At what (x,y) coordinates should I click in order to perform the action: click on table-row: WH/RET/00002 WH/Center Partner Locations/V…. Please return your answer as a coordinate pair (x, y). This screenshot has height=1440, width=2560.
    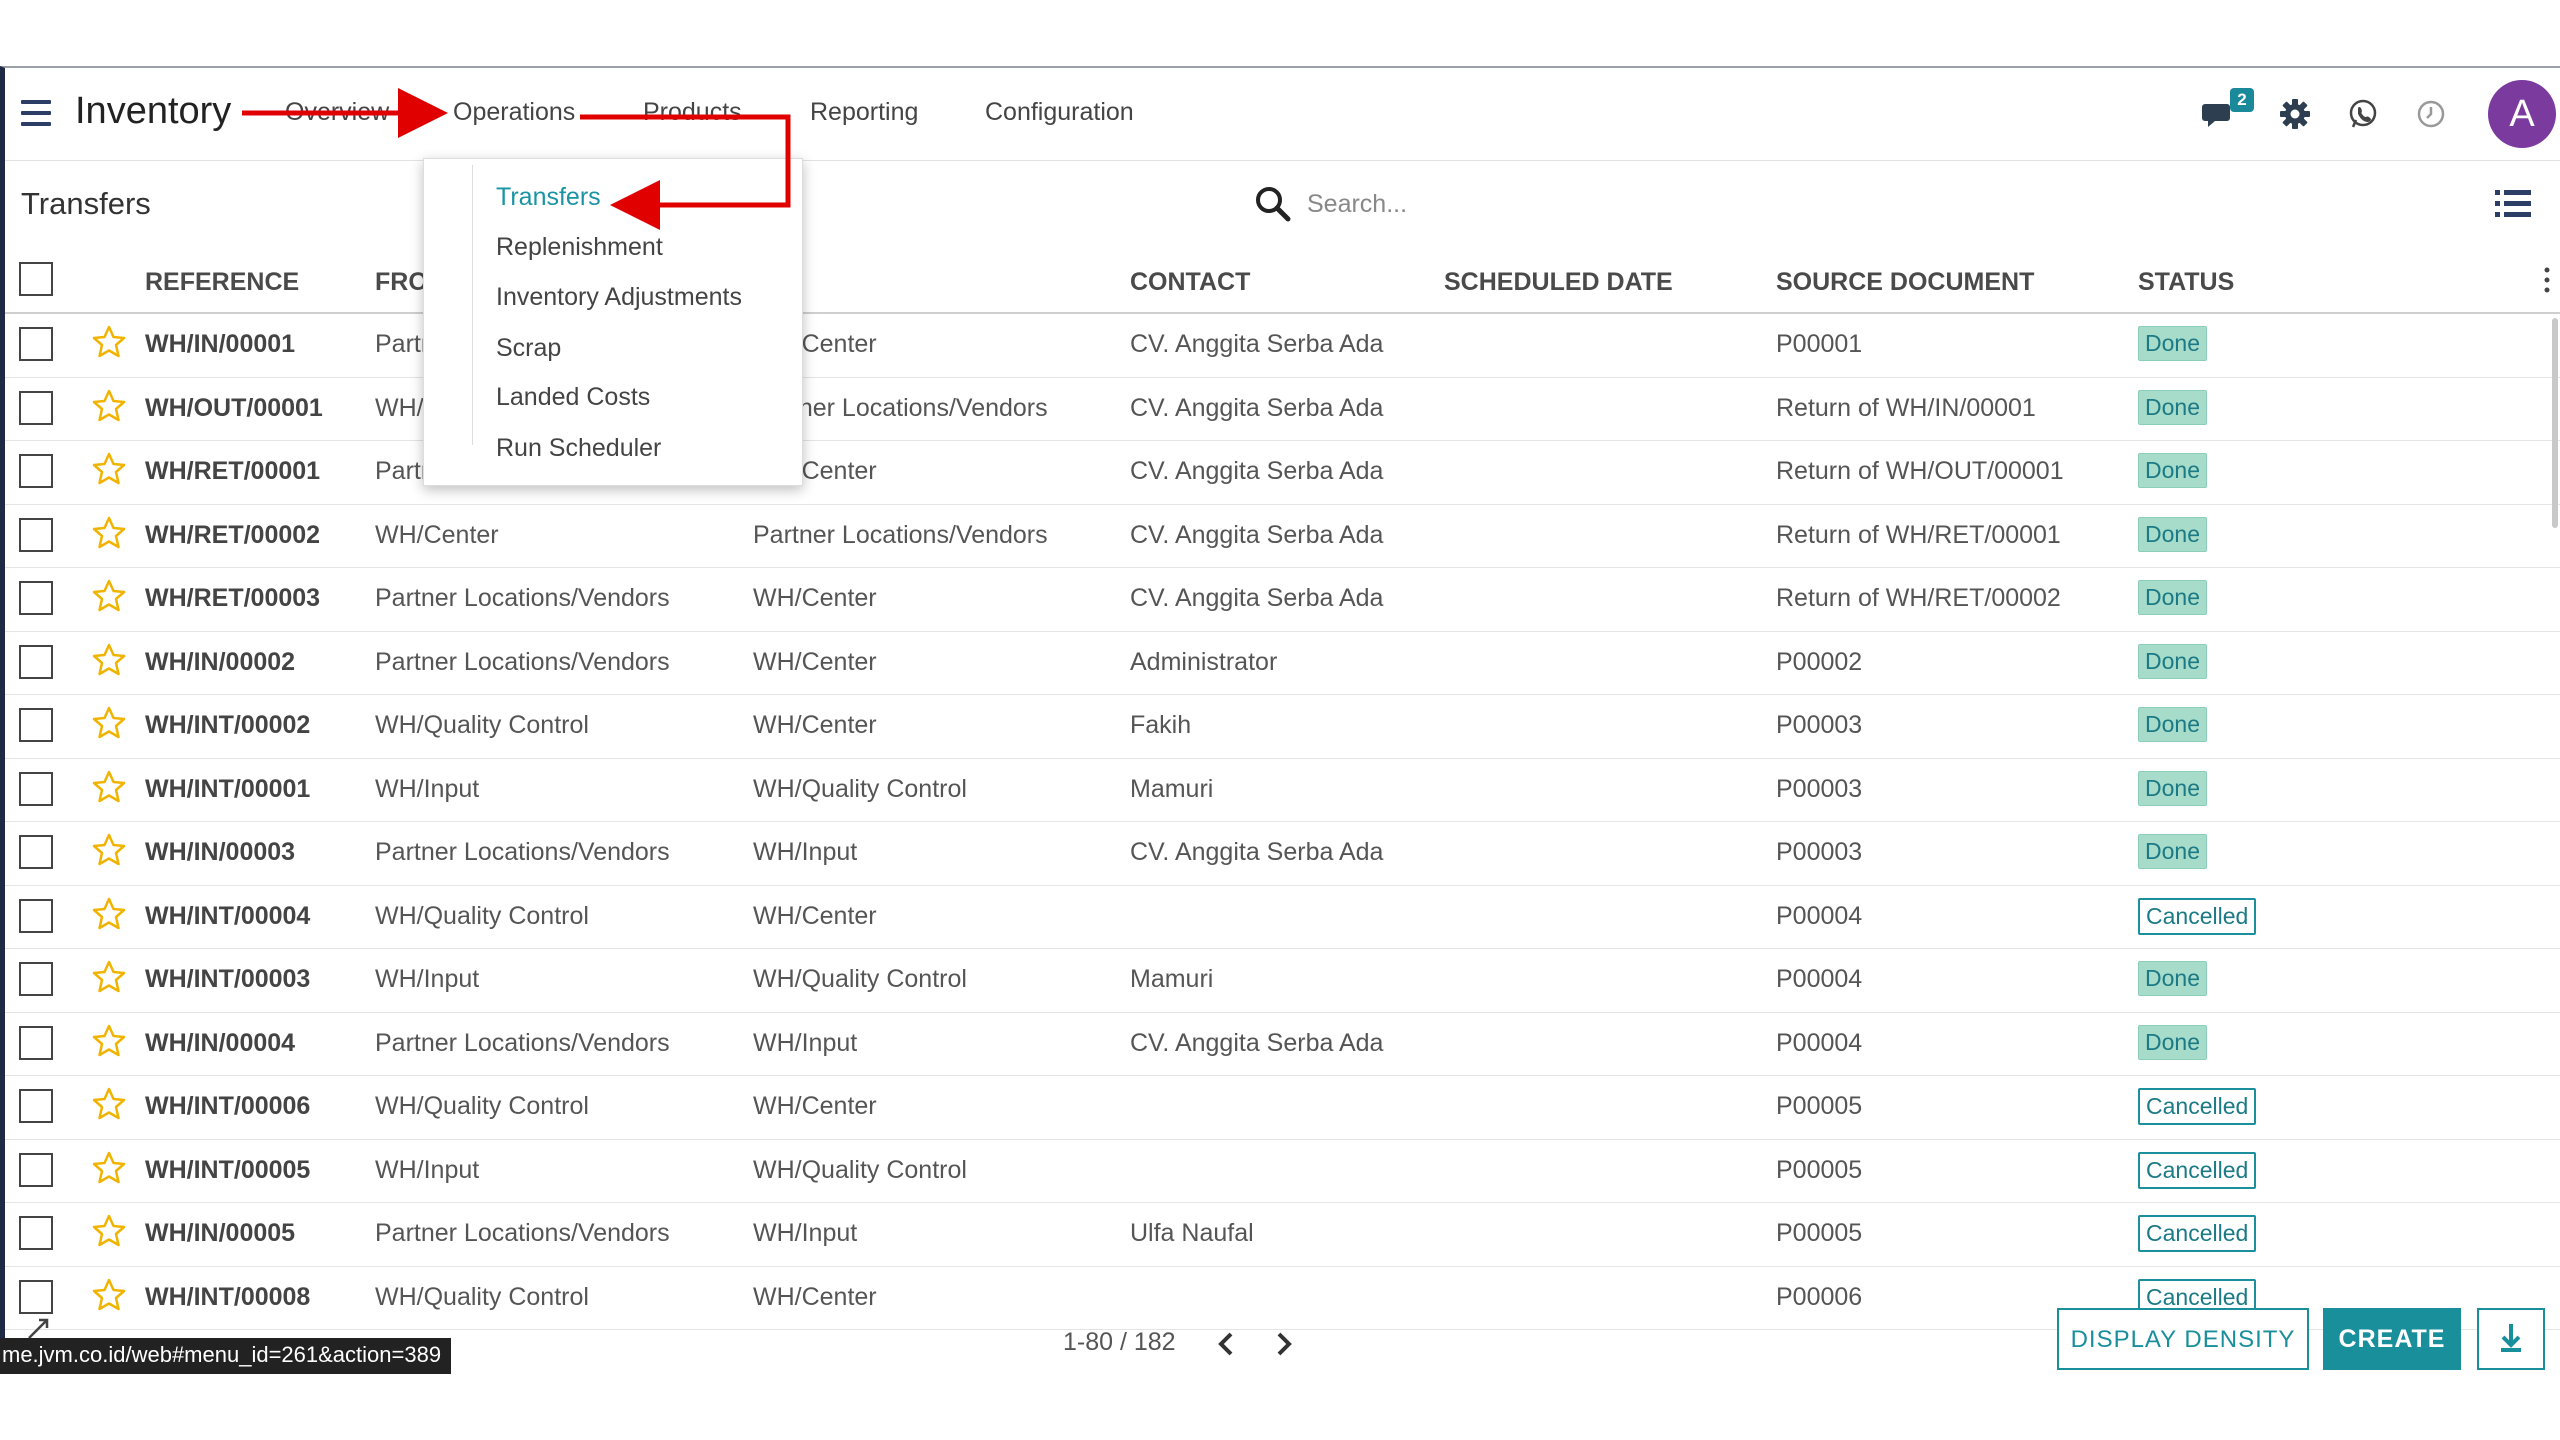
    Looking at the image, I should click on (1282, 536).